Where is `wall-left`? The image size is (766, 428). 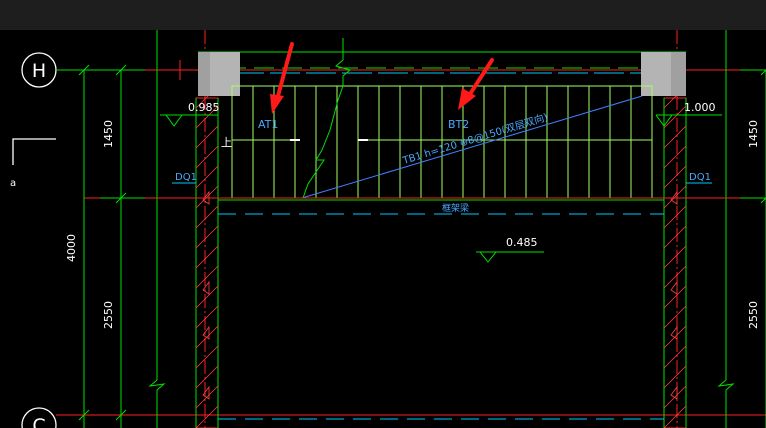 wall-left is located at coordinates (207, 256).